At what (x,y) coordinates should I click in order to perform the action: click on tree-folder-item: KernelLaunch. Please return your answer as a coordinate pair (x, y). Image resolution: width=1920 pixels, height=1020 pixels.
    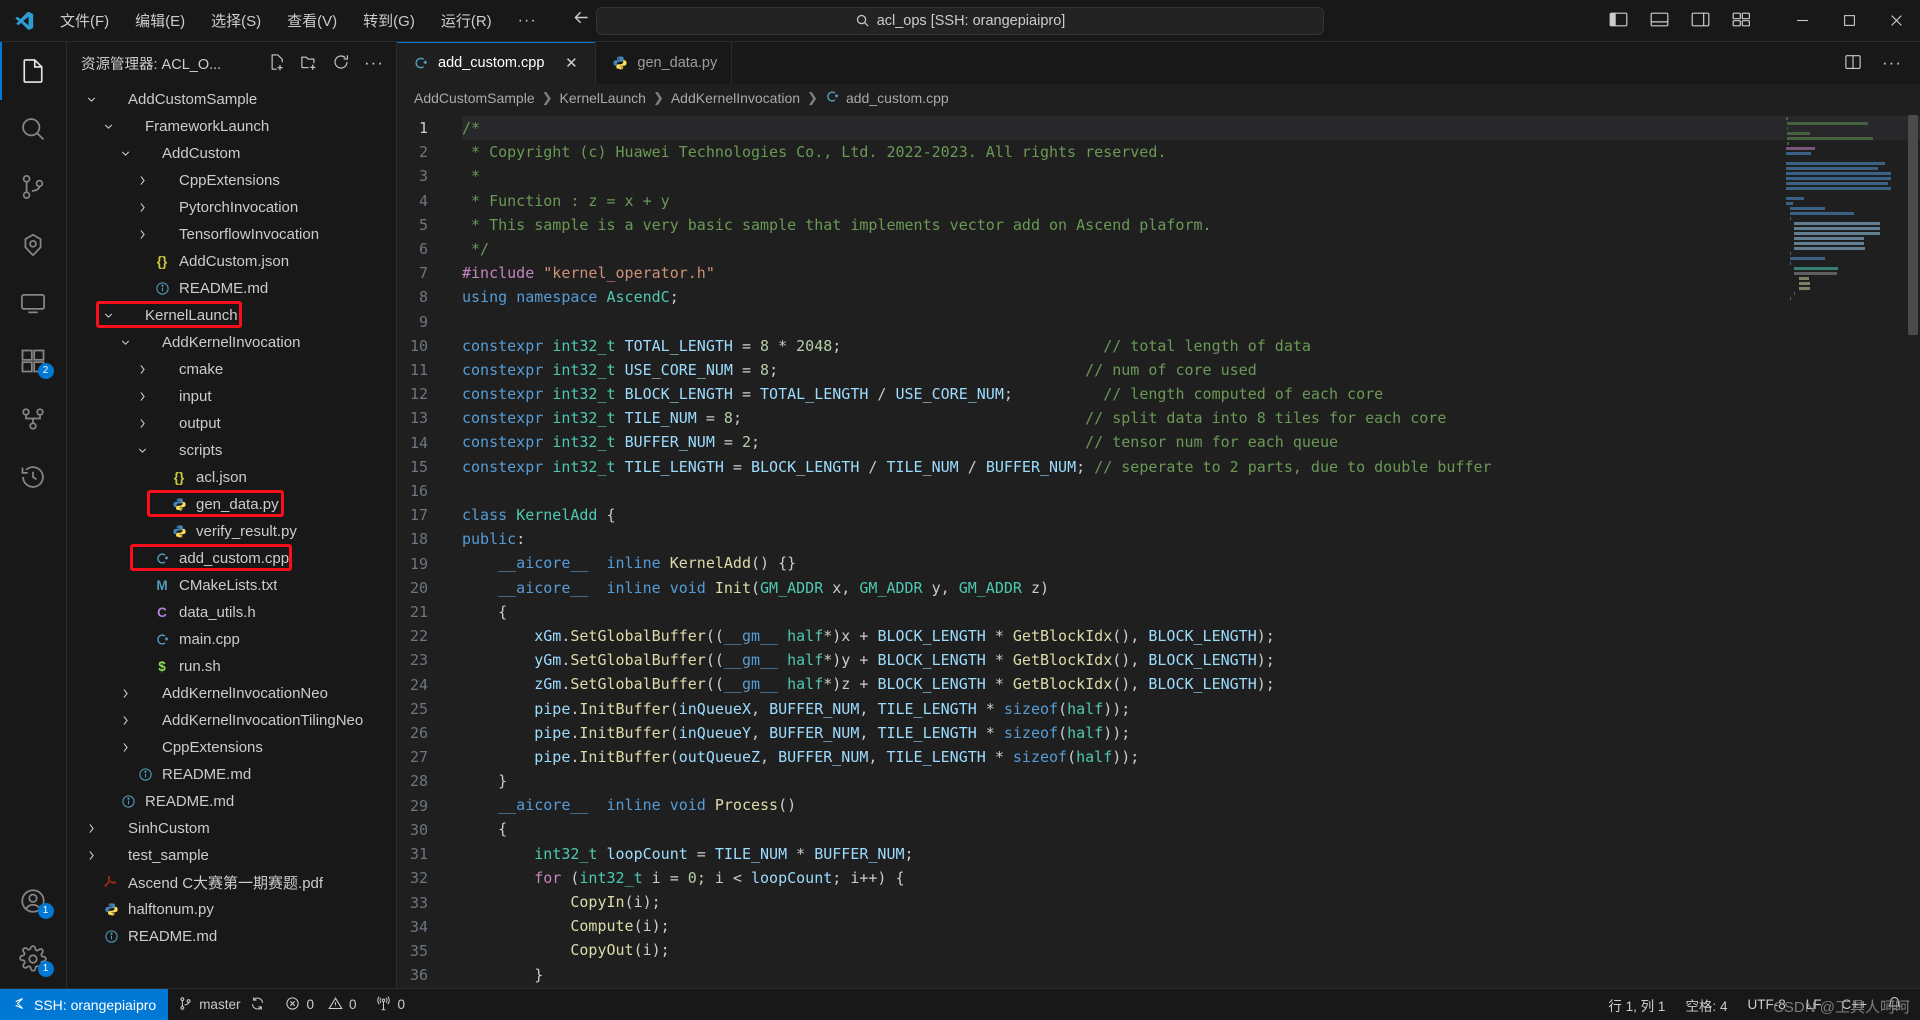
    Looking at the image, I should click on (231, 315).